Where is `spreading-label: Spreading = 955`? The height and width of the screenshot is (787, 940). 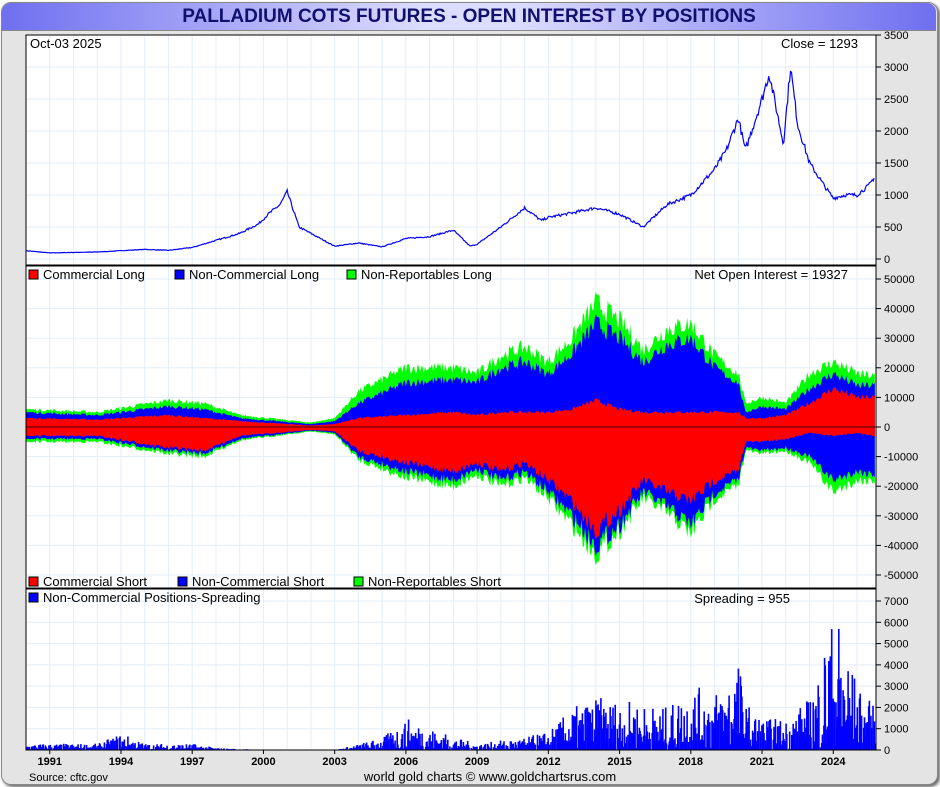 spreading-label: Spreading = 955 is located at coordinates (742, 598).